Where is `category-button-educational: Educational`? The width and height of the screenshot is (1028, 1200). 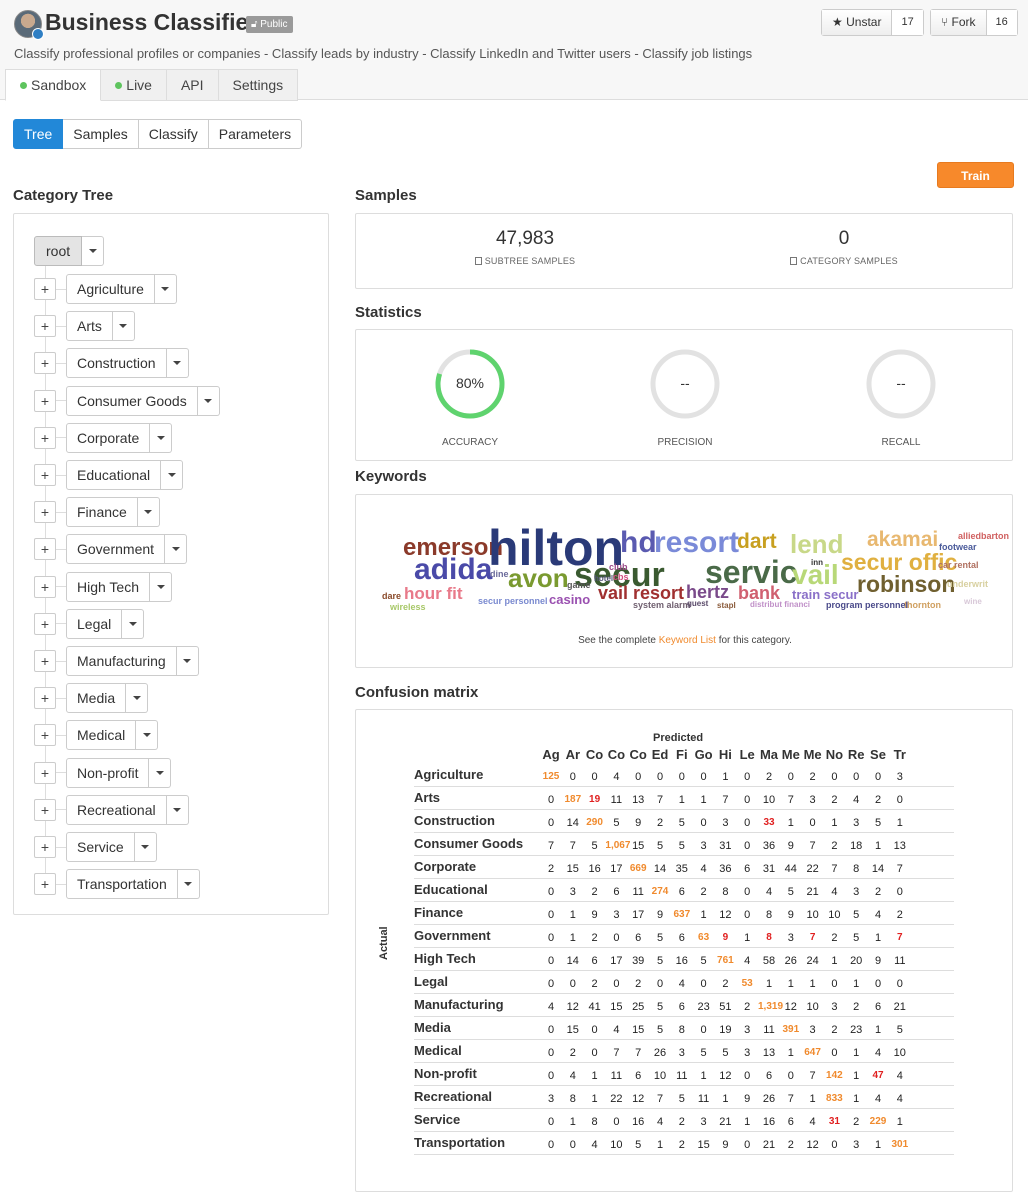
category-button-educational: Educational is located at coordinates (114, 475).